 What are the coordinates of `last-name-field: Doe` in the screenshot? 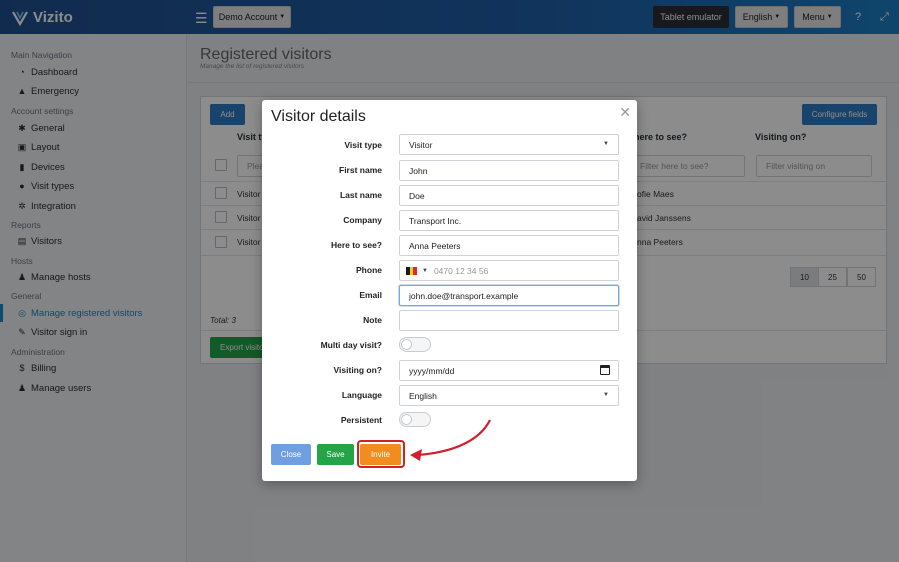 It's located at (509, 195).